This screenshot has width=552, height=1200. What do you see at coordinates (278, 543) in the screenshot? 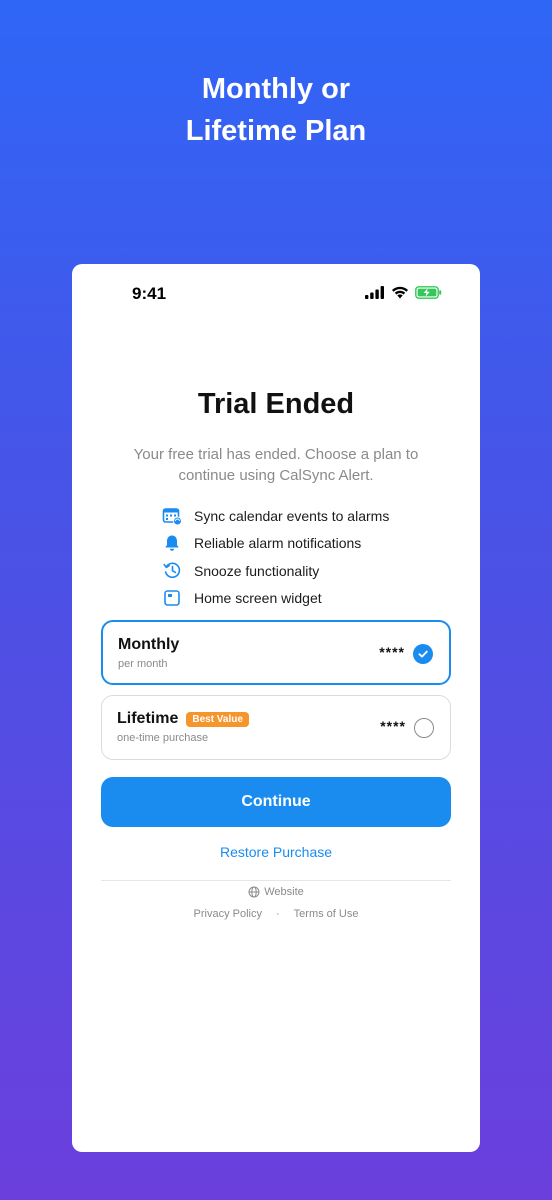
I see `feature-label: Reliable alarm notifications` at bounding box center [278, 543].